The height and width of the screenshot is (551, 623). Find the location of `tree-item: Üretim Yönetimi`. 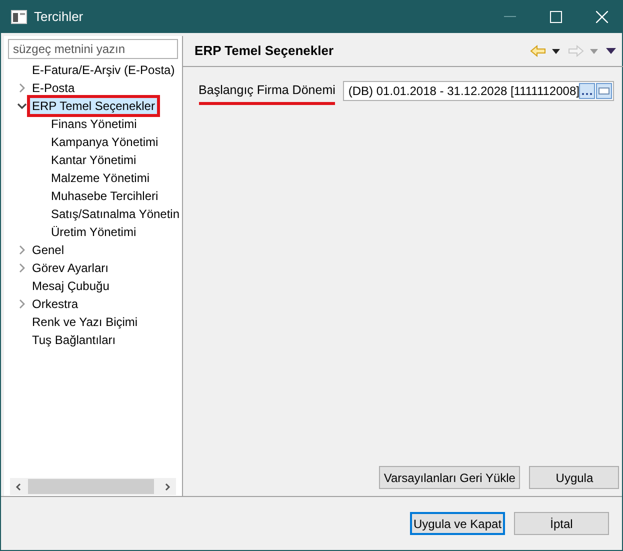

tree-item: Üretim Yönetimi is located at coordinates (93, 232).